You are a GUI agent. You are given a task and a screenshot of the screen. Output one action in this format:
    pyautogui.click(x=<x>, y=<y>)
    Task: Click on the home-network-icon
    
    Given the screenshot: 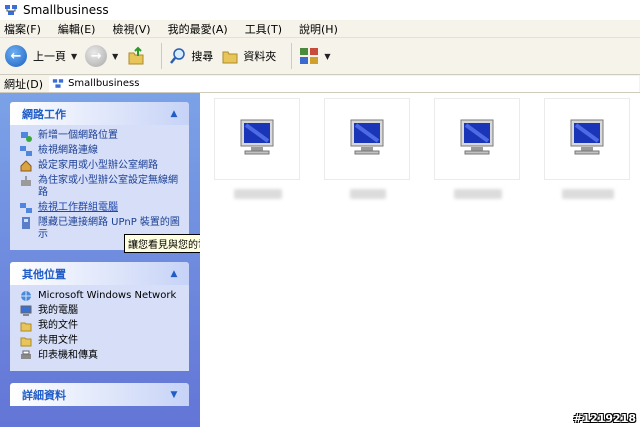 What is the action you would take?
    pyautogui.click(x=26, y=166)
    